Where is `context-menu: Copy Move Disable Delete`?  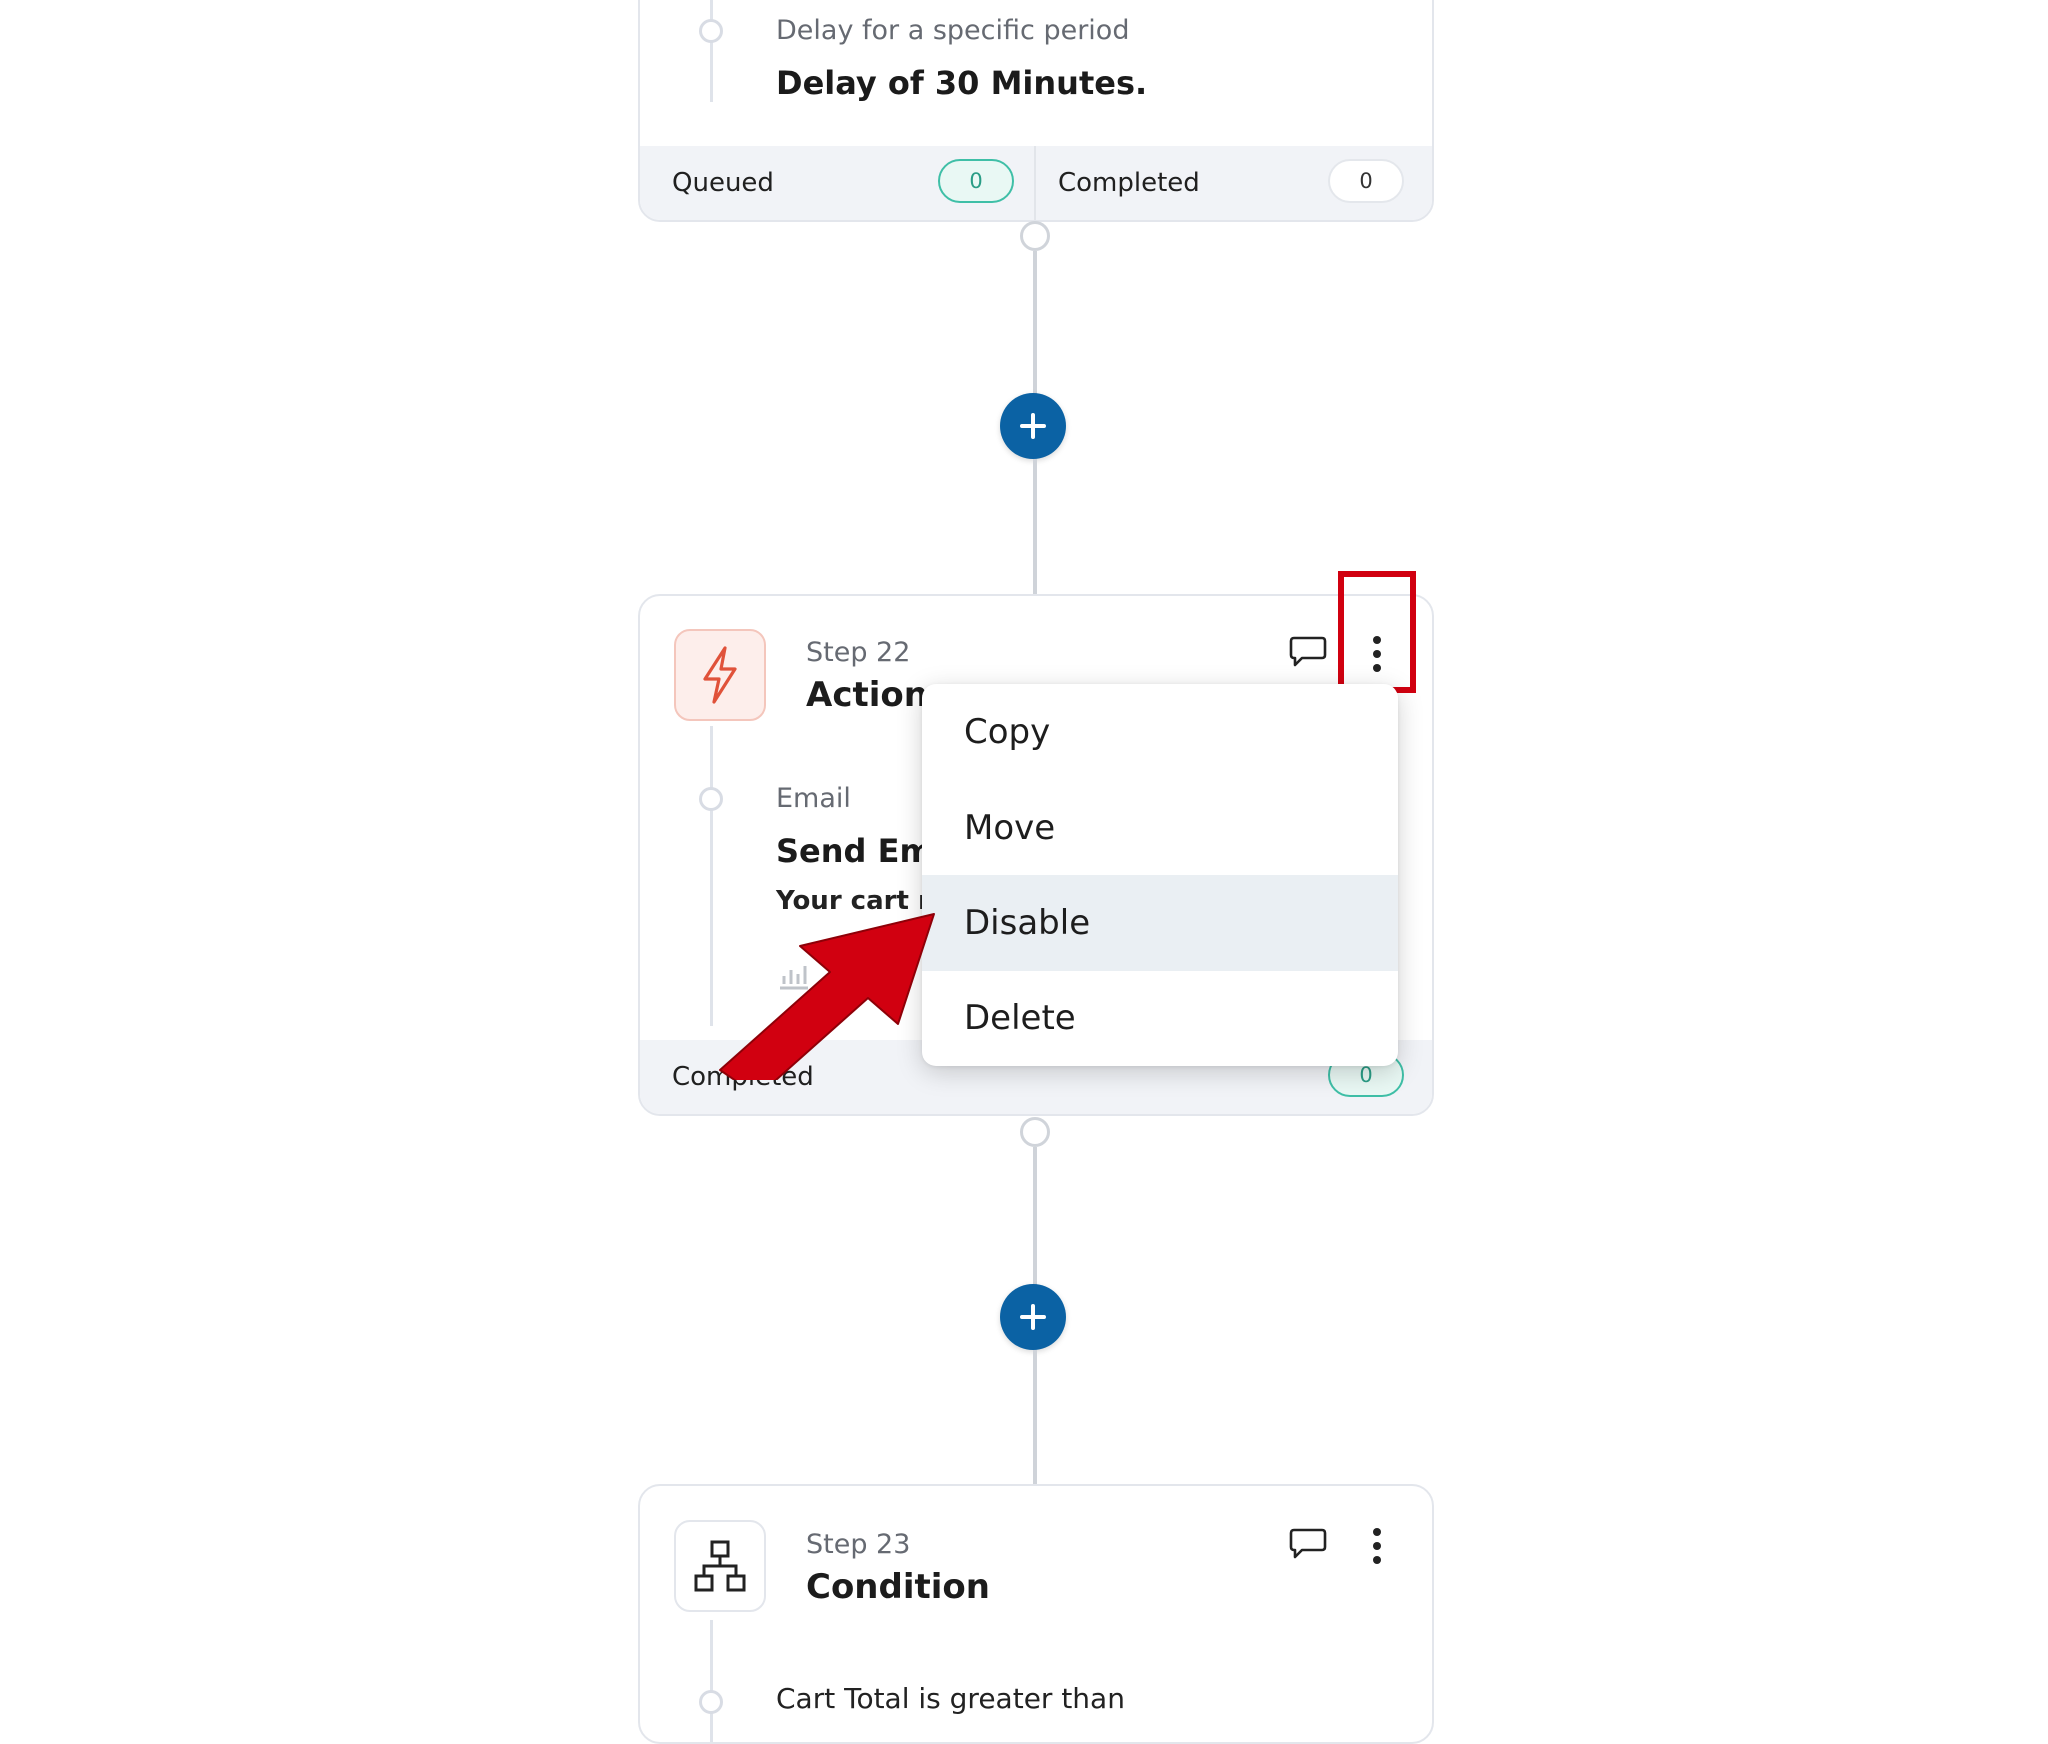
context-menu: Copy Move Disable Delete is located at coordinates (1160, 875).